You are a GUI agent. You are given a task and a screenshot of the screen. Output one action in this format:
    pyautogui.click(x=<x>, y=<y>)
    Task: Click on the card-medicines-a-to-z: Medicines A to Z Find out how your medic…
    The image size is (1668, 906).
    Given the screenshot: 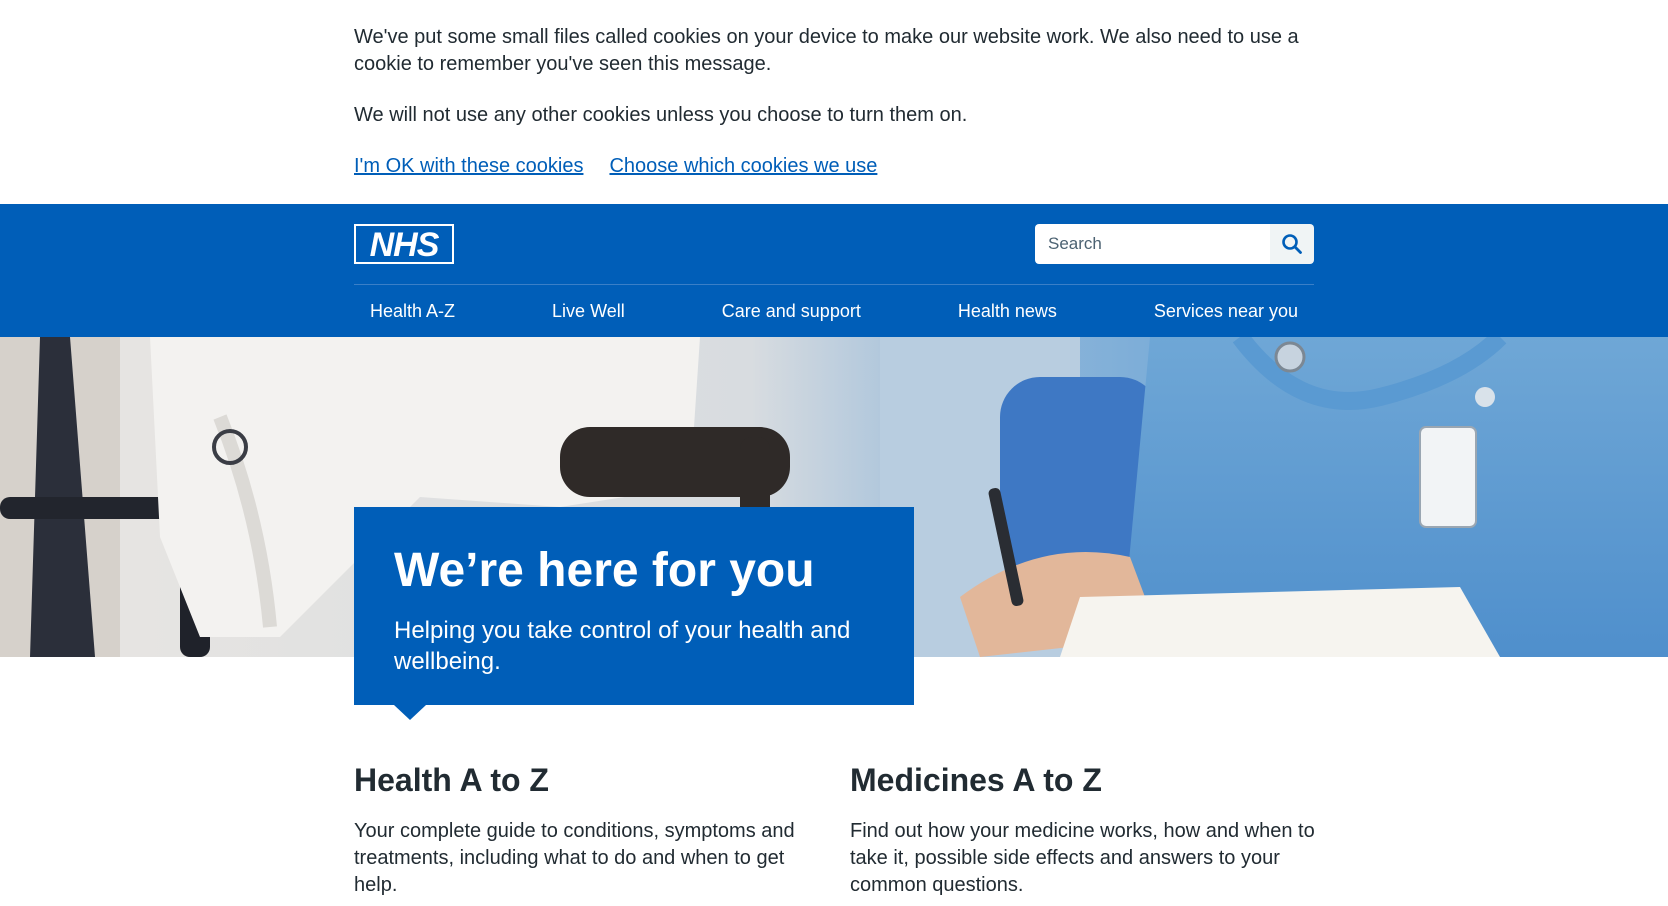 What is the action you would take?
    pyautogui.click(x=1085, y=829)
    